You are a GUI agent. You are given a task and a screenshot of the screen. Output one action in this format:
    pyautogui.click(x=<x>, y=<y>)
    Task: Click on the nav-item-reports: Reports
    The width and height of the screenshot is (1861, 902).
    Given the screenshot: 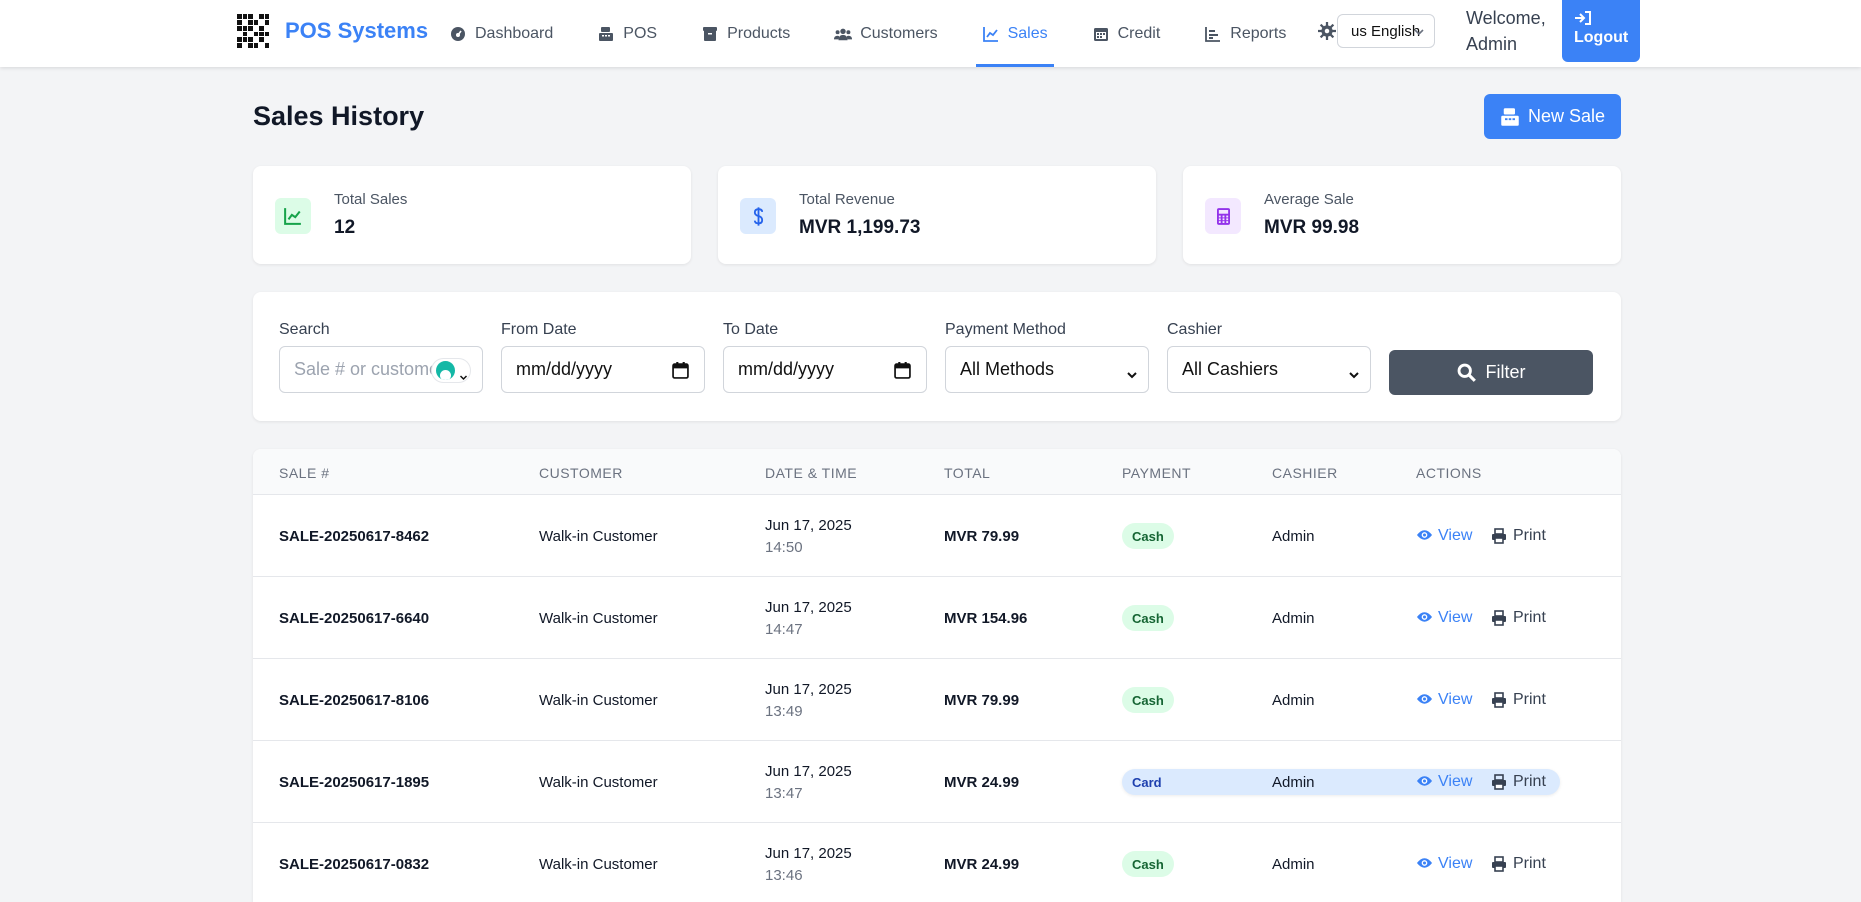 What is the action you would take?
    pyautogui.click(x=1245, y=33)
    